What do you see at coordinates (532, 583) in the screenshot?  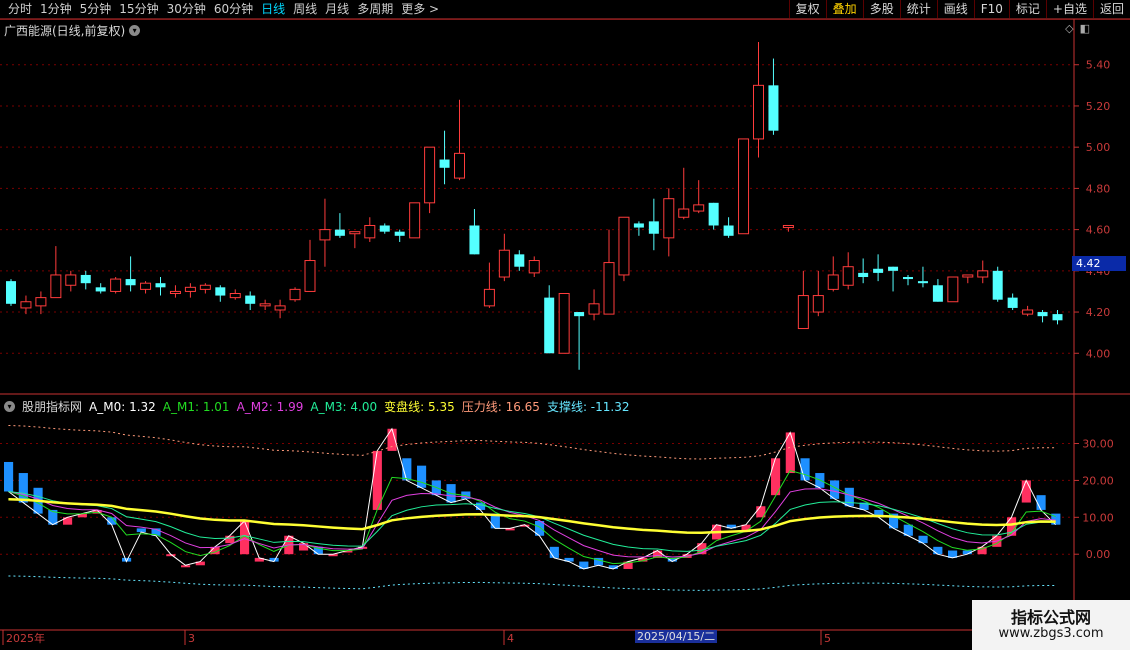 I see `indicator-line-support` at bounding box center [532, 583].